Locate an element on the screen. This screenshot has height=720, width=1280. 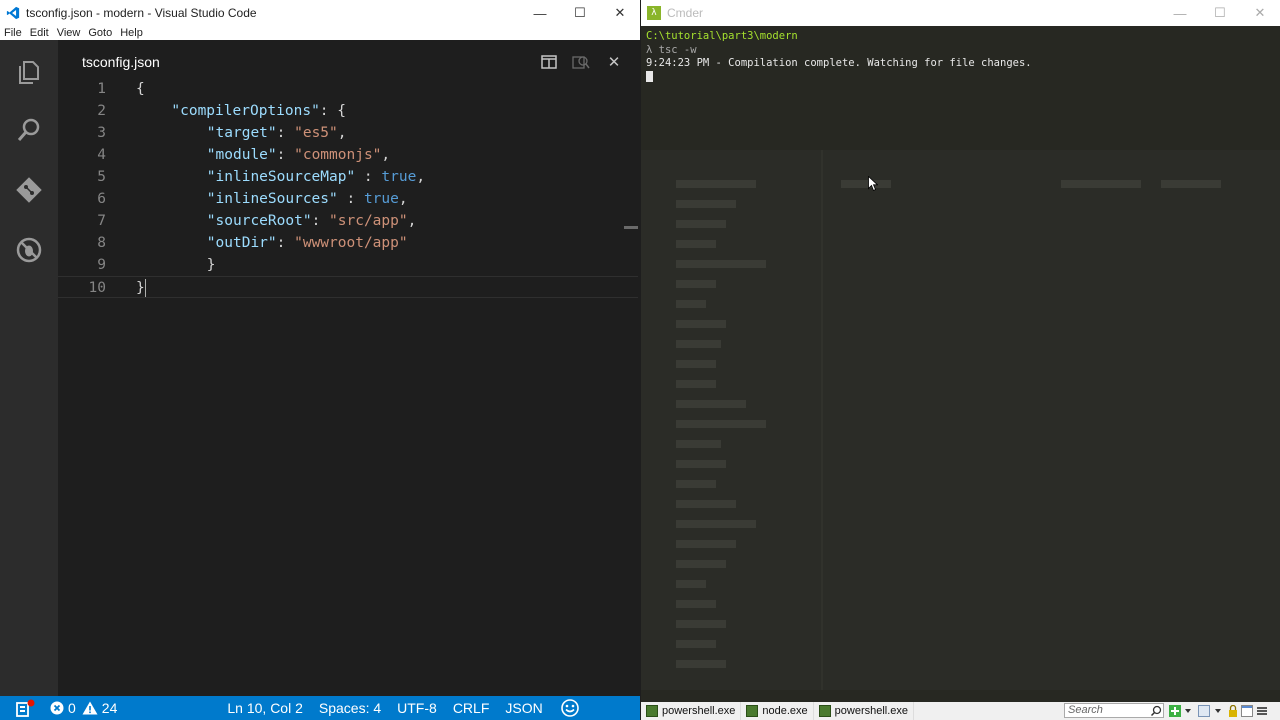
task-tab-node: node.exe is located at coordinates (777, 711).